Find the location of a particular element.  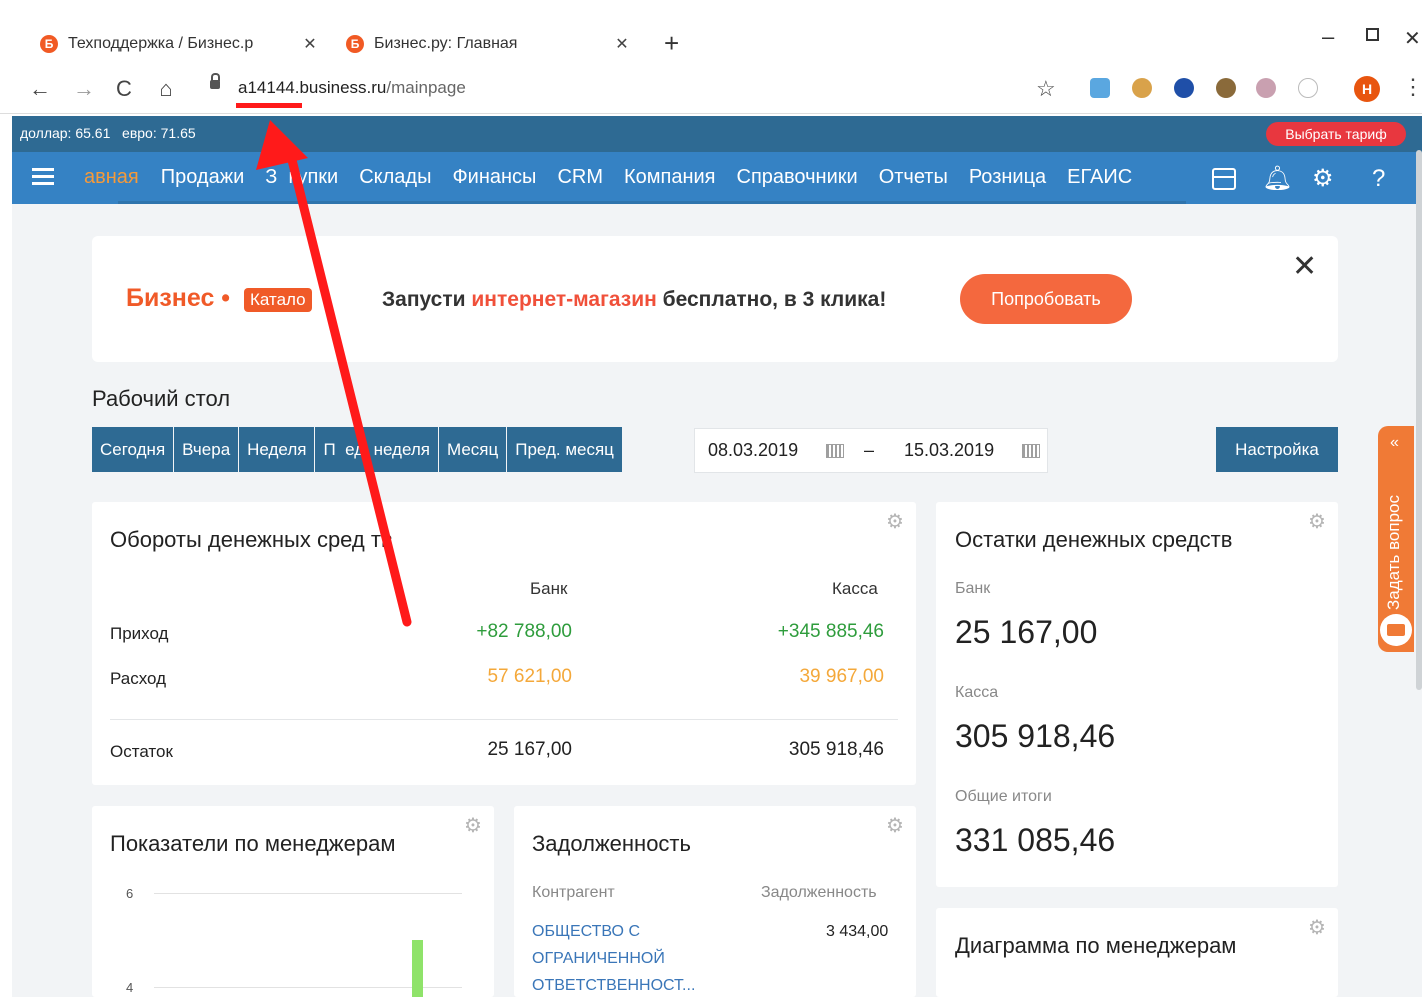

period-today: Сегодня is located at coordinates (133, 449).